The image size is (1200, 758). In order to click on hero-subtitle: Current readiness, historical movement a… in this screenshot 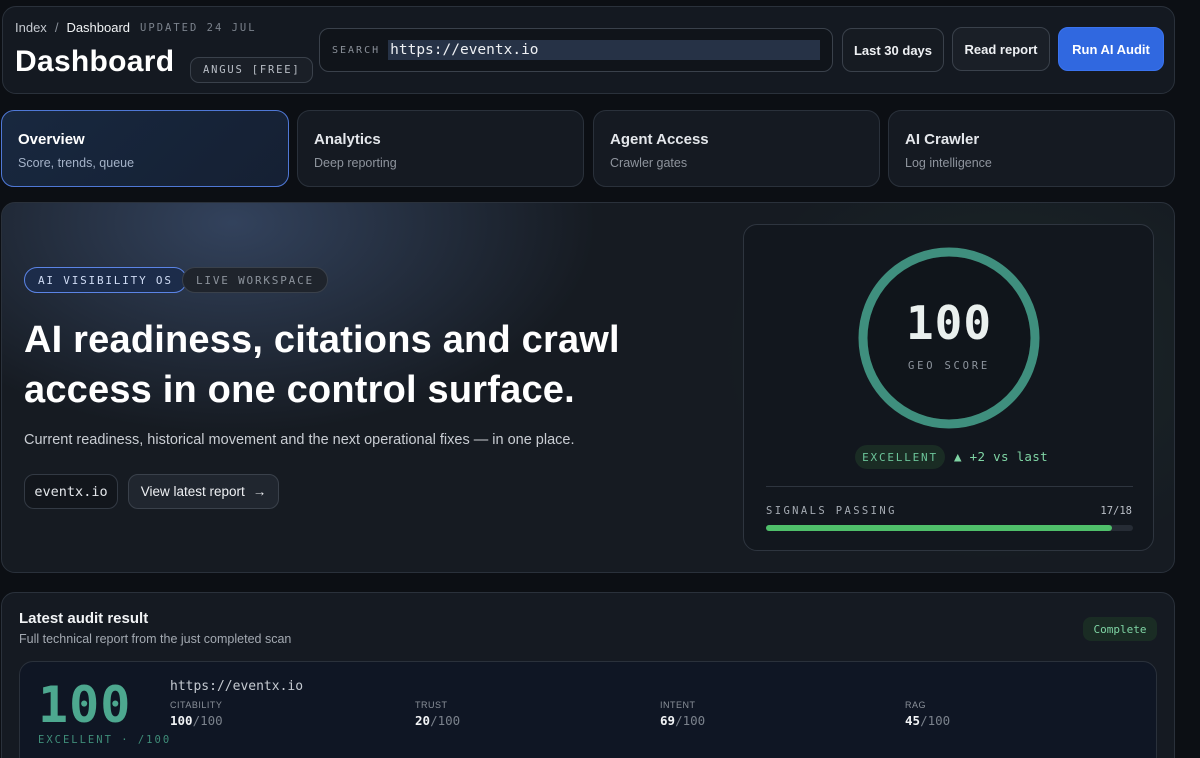, I will do `click(299, 440)`.